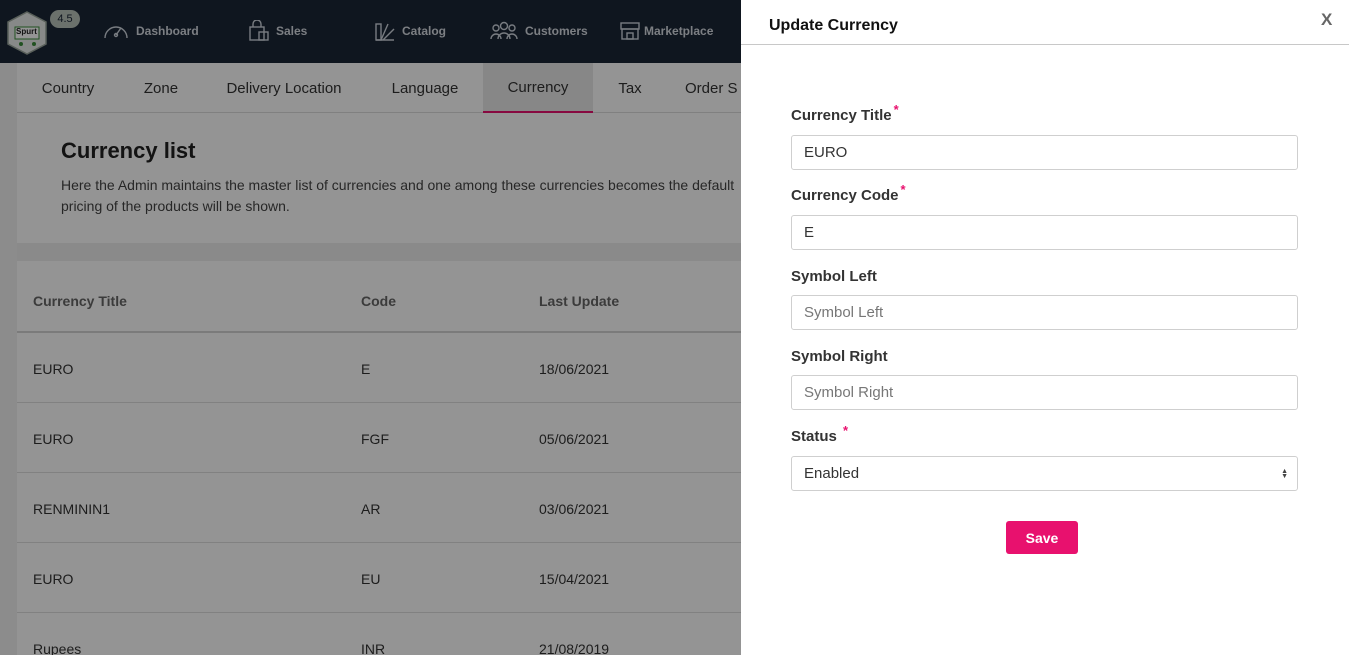  Describe the element at coordinates (848, 193) in the screenshot. I see `currency-code-label: Currency Code *` at that location.